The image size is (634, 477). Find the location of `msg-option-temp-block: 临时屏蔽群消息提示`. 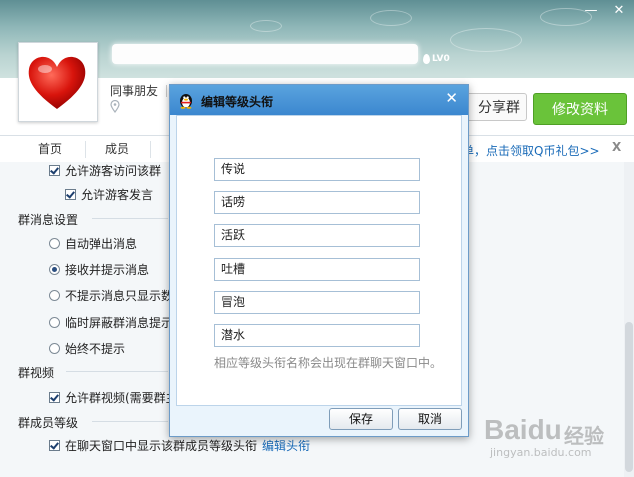

msg-option-temp-block: 临时屏蔽群消息提示 is located at coordinates (111, 322).